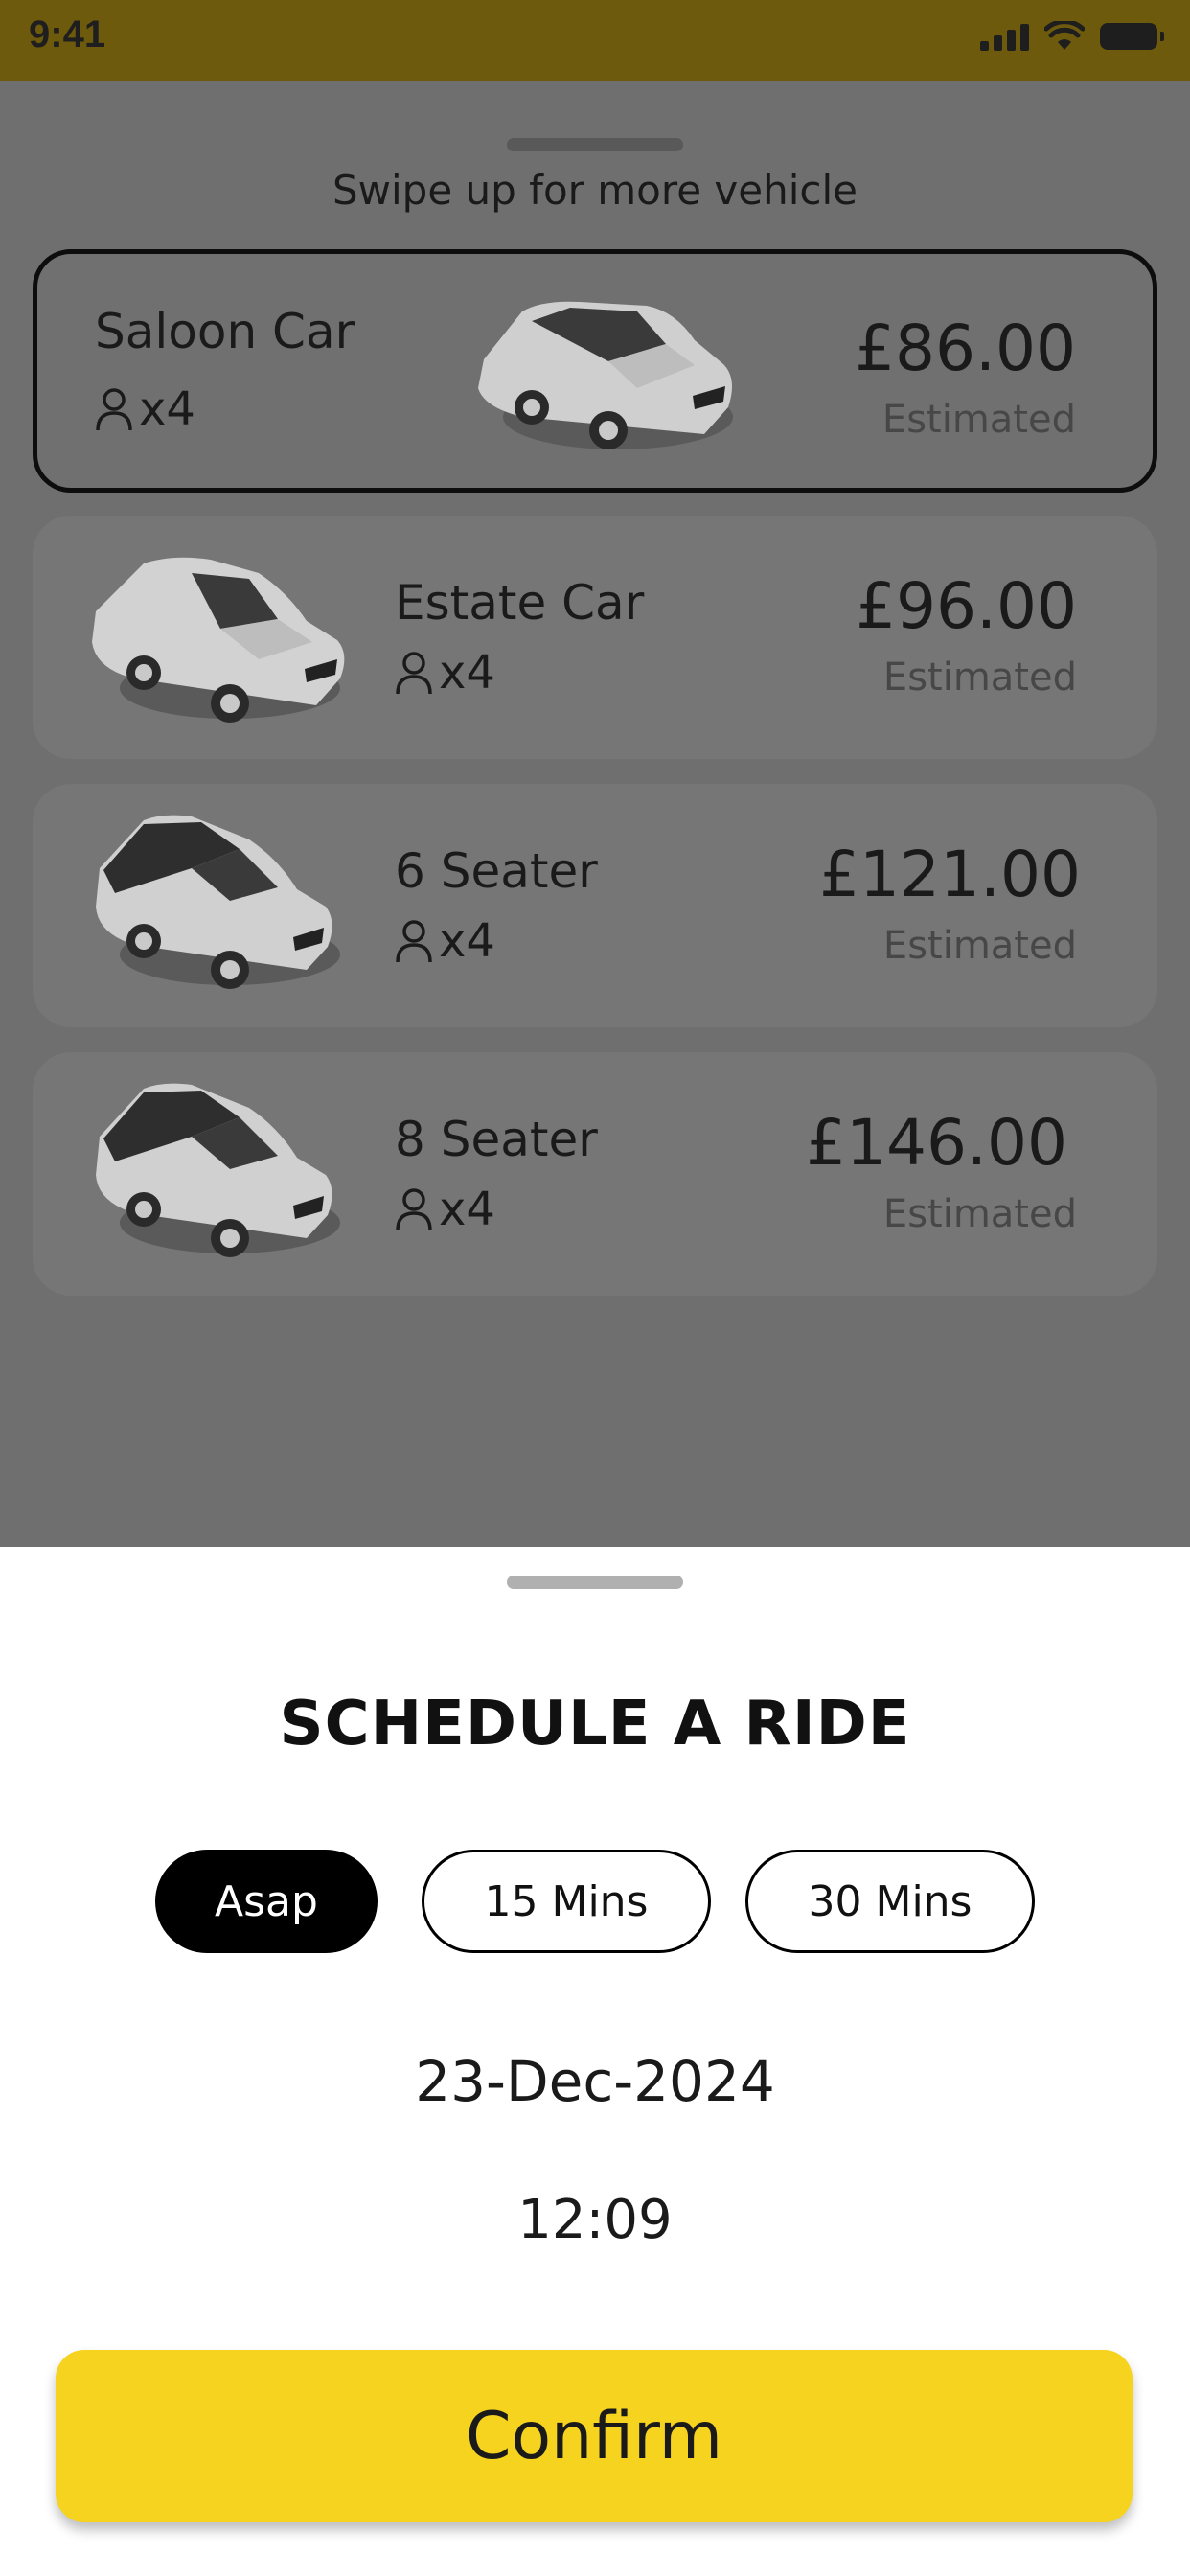 This screenshot has height=2576, width=1190. I want to click on vehicle-name: 8 Seater, so click(497, 1139).